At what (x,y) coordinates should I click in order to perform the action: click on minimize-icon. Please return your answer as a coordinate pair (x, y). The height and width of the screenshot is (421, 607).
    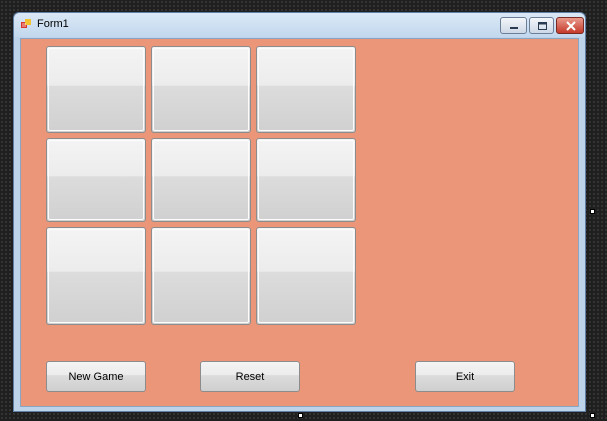
    Looking at the image, I should click on (514, 28).